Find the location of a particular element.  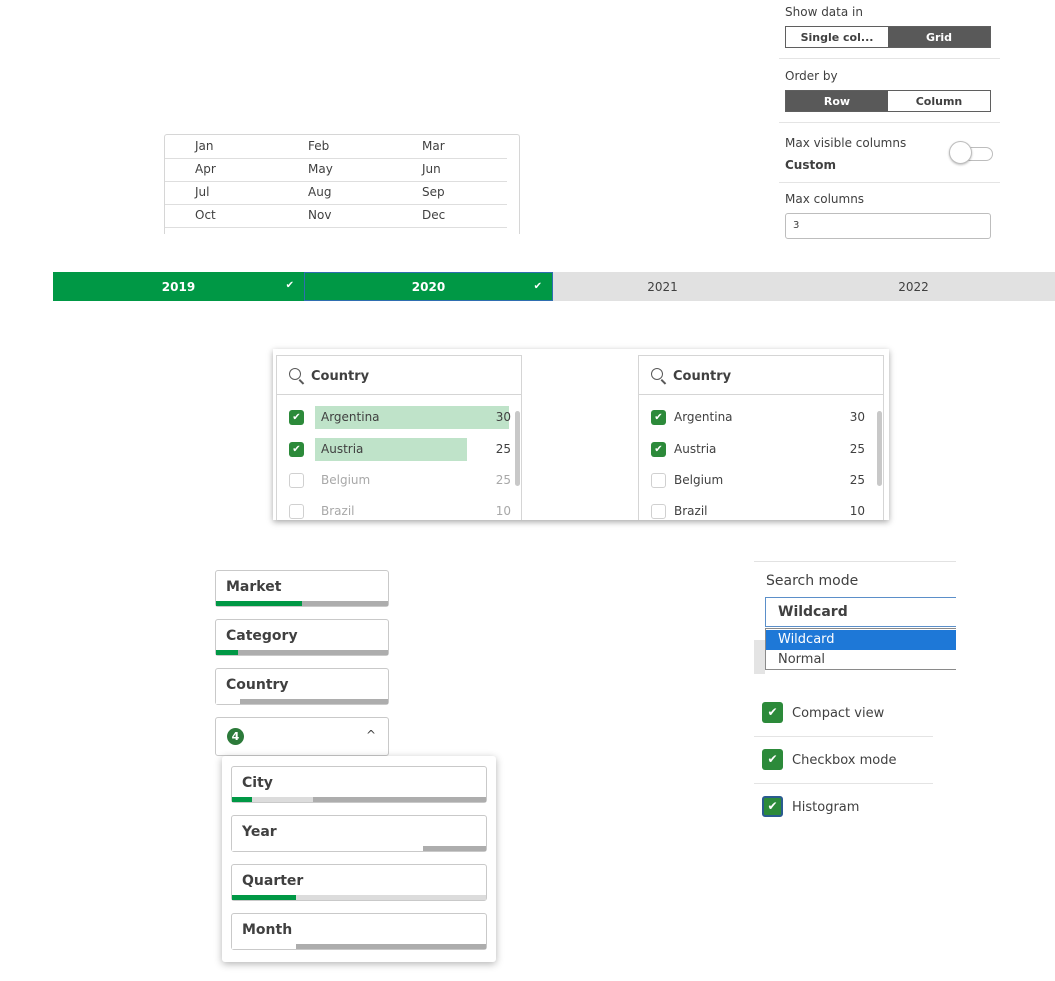

month-cell: Jan is located at coordinates (204, 146).